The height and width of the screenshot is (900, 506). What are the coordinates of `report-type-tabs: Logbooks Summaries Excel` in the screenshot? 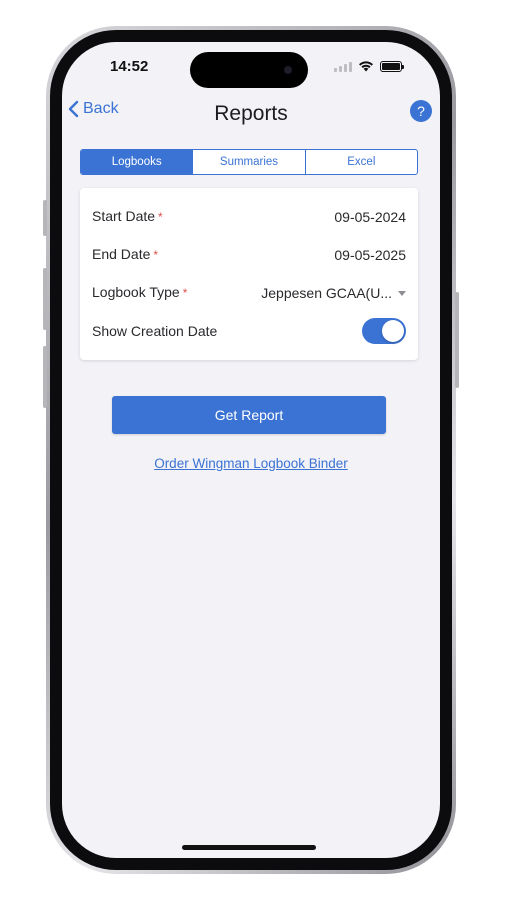 It's located at (249, 162).